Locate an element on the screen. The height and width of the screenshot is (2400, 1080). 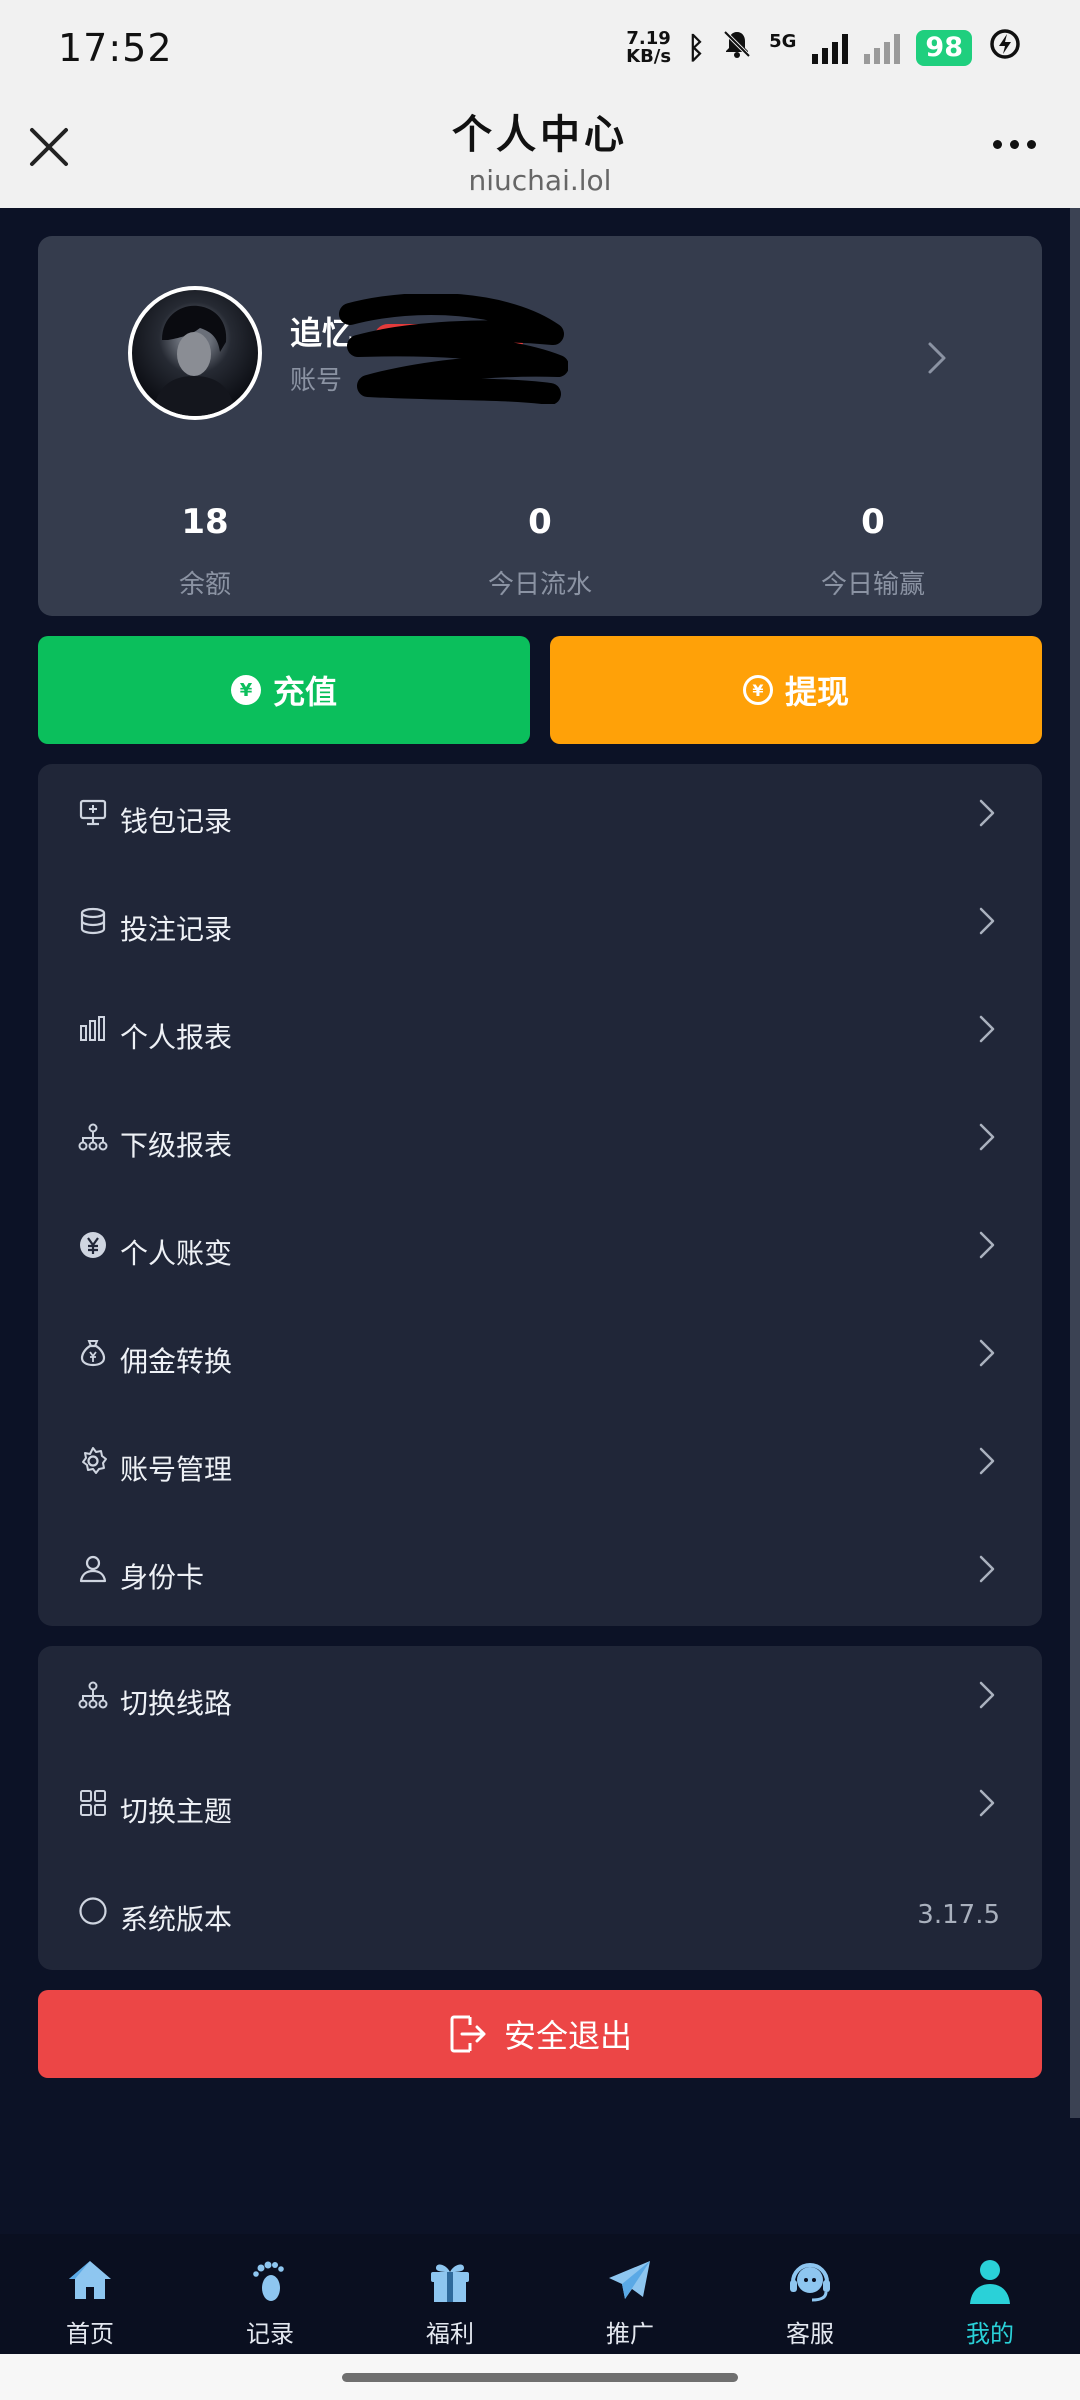
signal-icon is located at coordinates (830, 48).